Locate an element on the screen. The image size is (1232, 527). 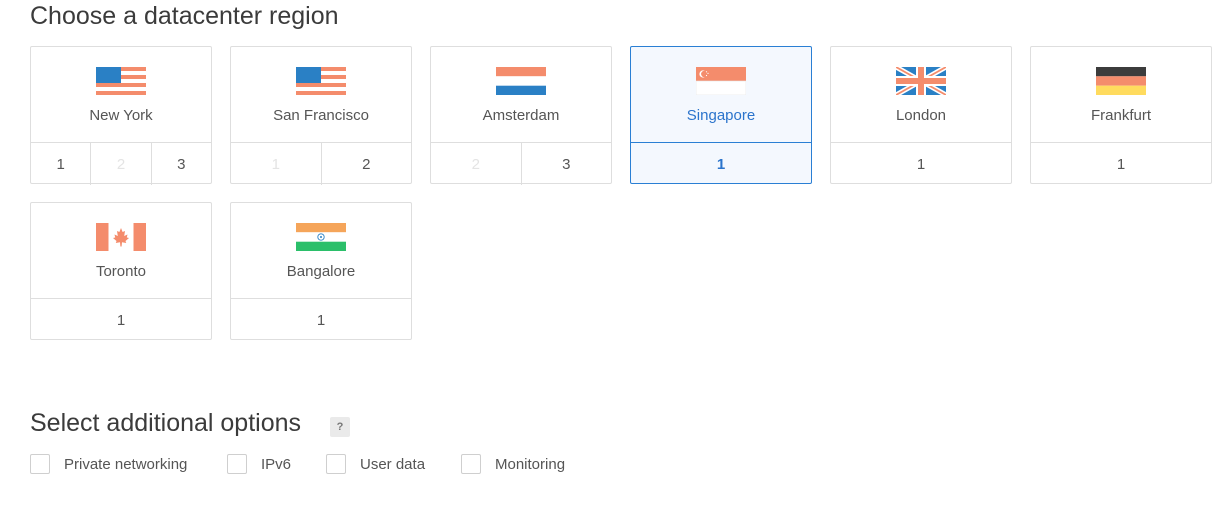
help-icon: ? is located at coordinates (340, 427).